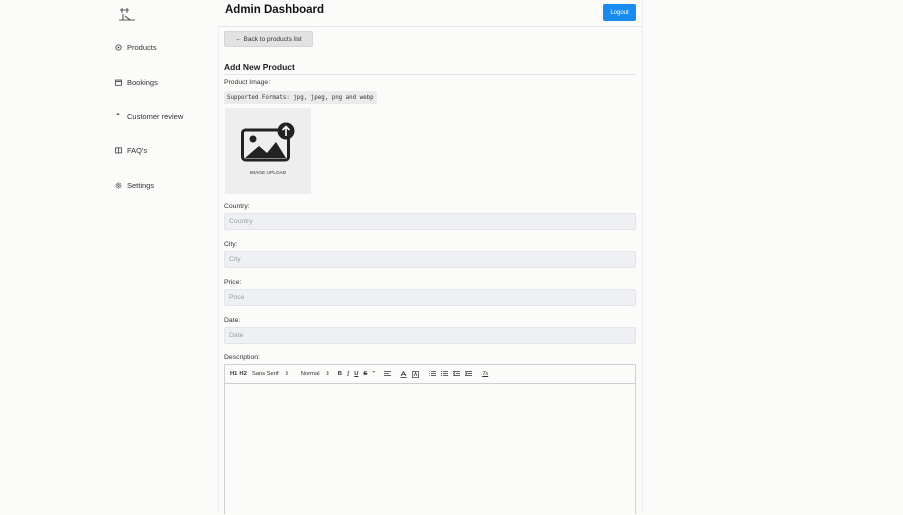  Describe the element at coordinates (356, 374) in the screenshot. I see `underline-button: U` at that location.